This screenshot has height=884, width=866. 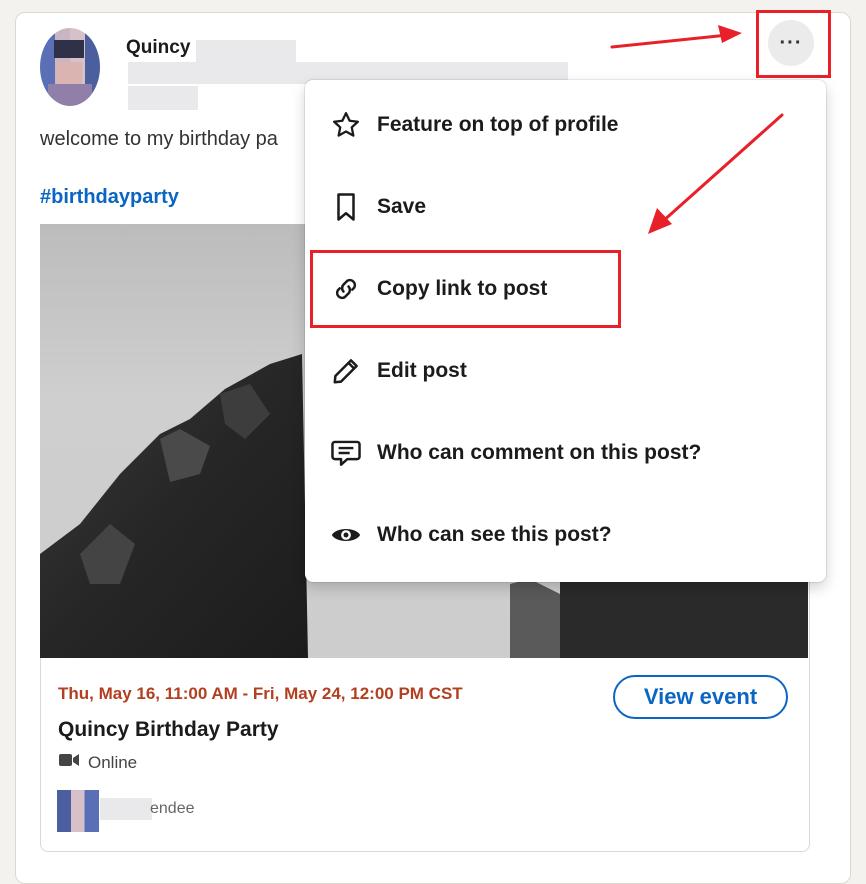 I want to click on pencil-icon, so click(x=346, y=371).